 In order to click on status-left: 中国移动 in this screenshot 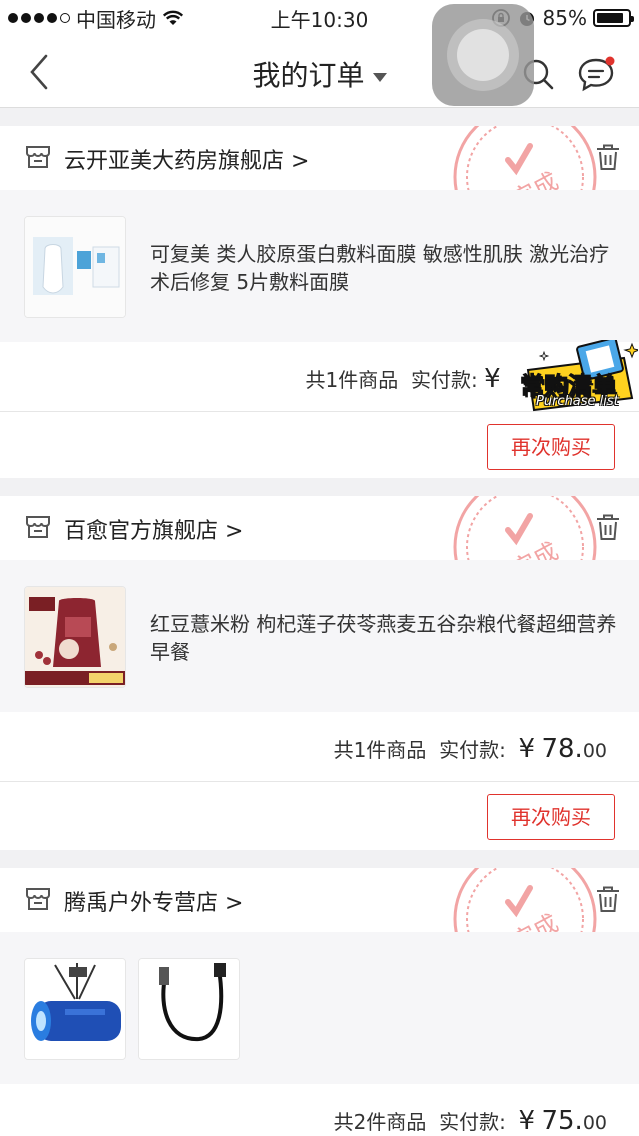, I will do `click(96, 18)`.